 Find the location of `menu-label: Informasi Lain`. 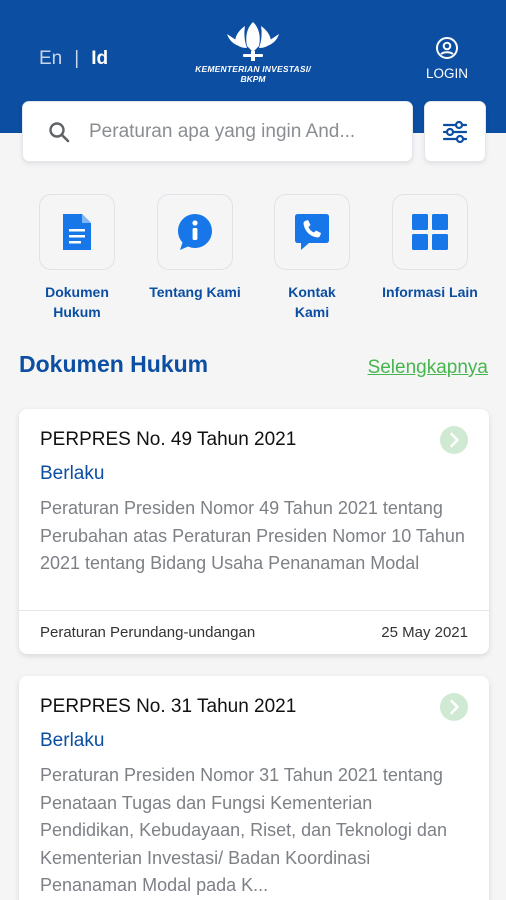

menu-label: Informasi Lain is located at coordinates (430, 292).